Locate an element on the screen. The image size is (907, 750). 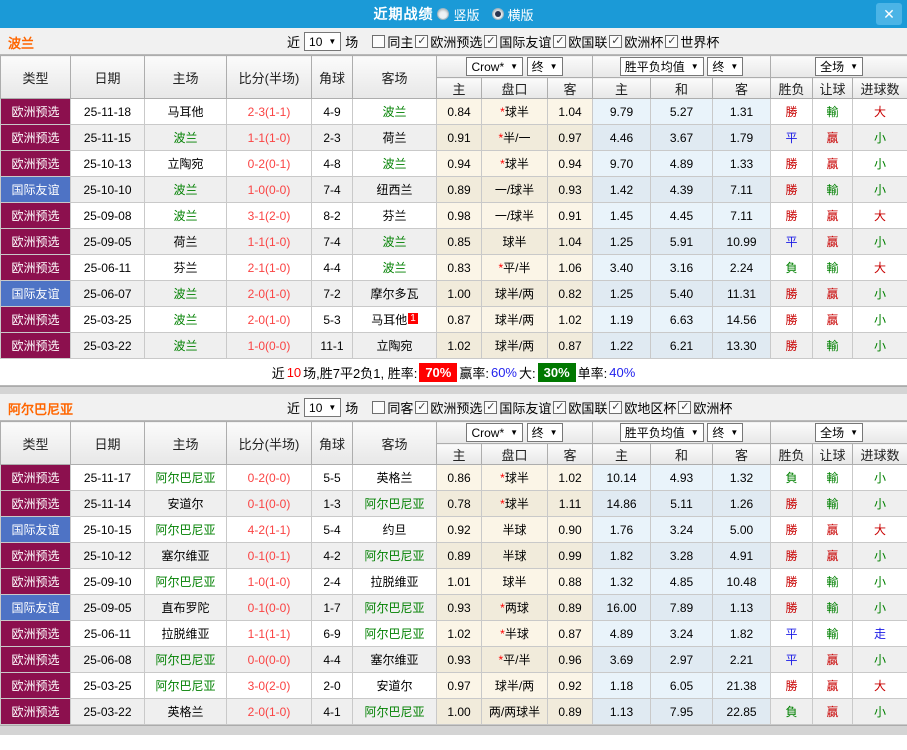
home-odds-cell: 0.84 is located at coordinates (459, 111).